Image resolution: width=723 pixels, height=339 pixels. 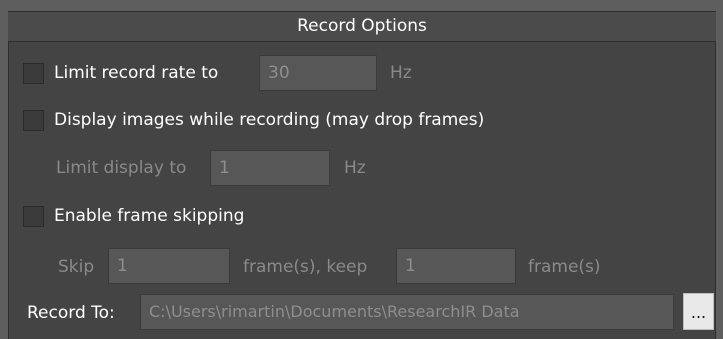 I want to click on skip-label: Skip, so click(x=76, y=267).